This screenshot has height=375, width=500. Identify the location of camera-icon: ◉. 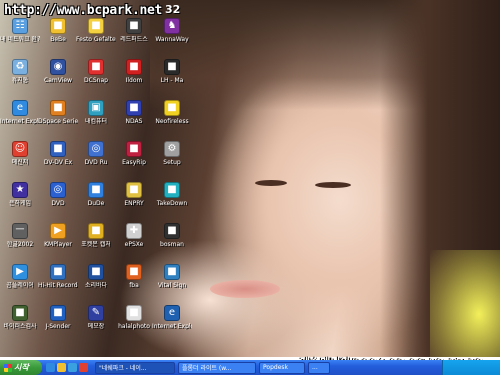
(58, 67).